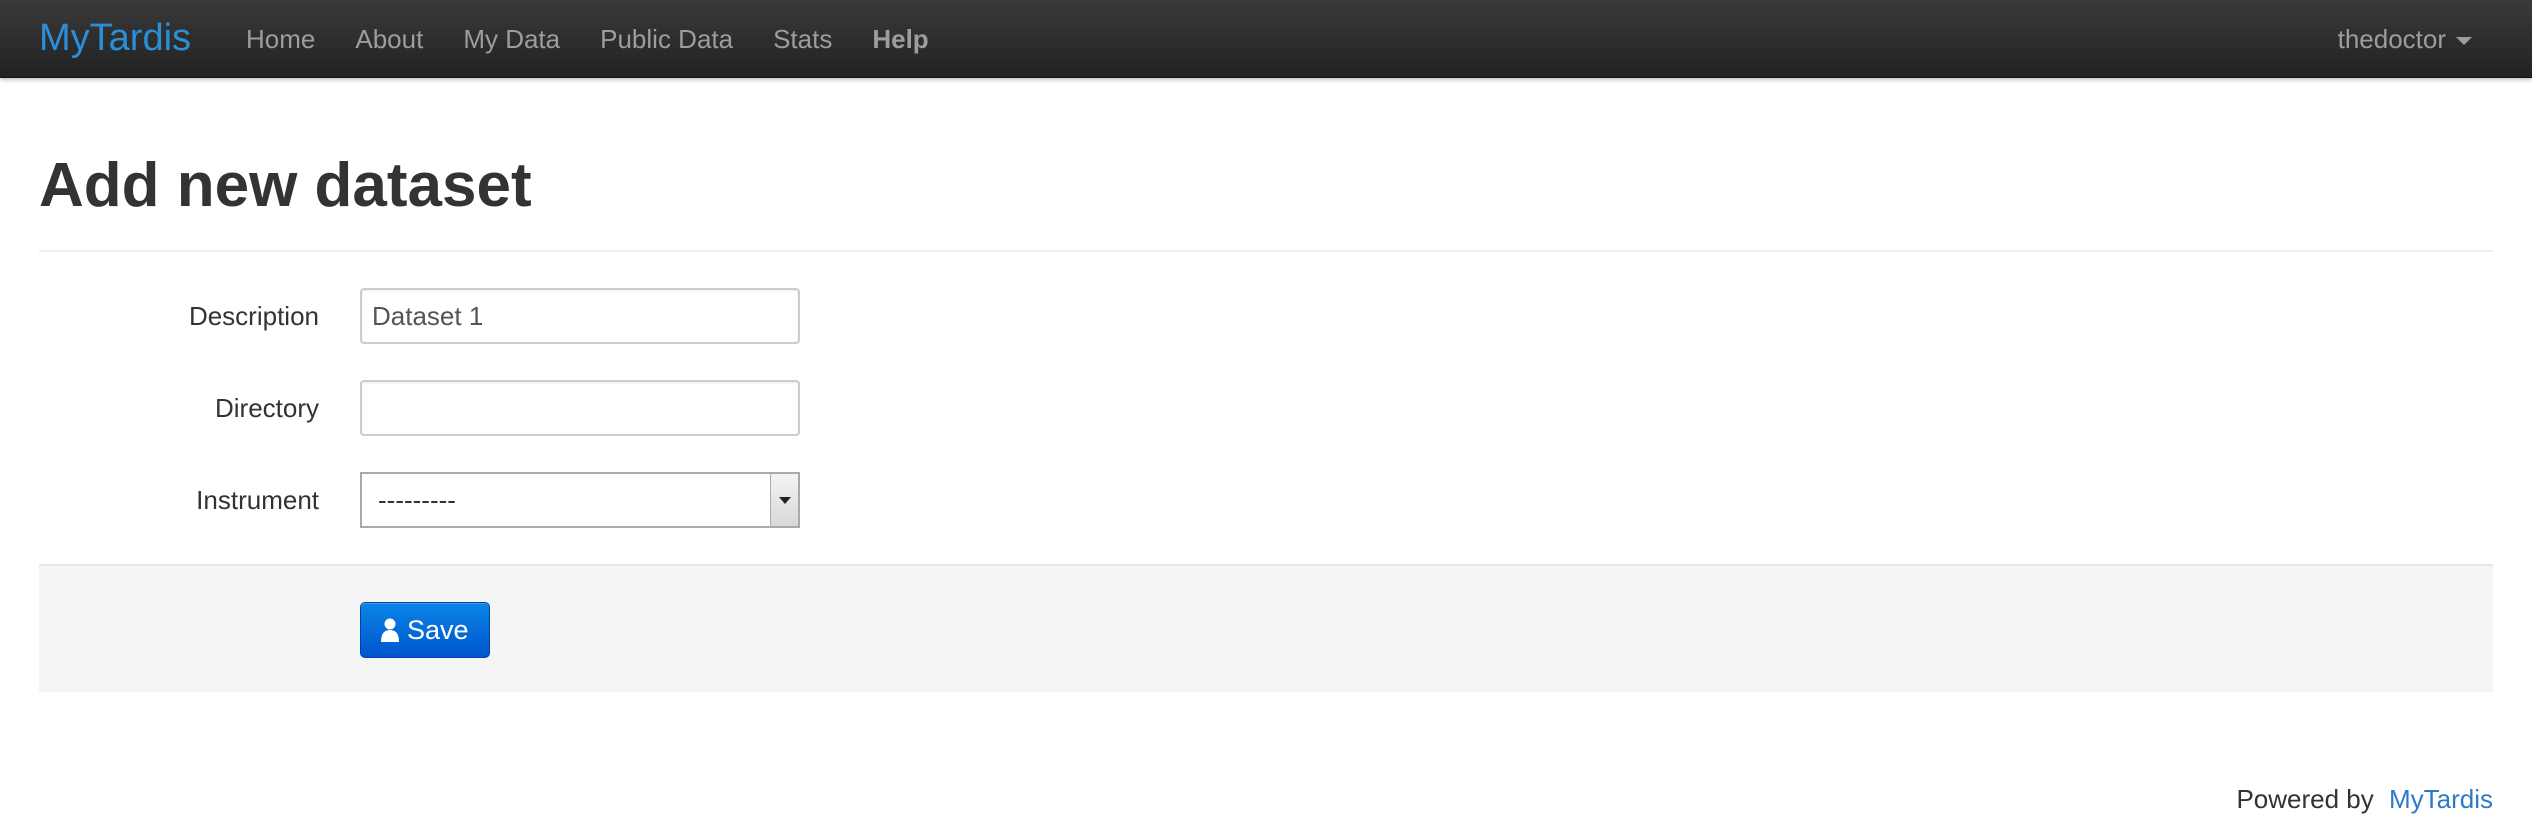 This screenshot has height=835, width=2532. What do you see at coordinates (280, 39) in the screenshot?
I see `nav-item-home: Home` at bounding box center [280, 39].